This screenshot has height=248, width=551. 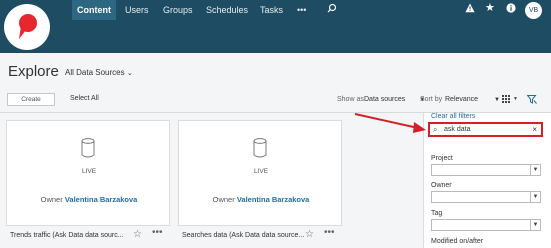 What do you see at coordinates (271, 10) in the screenshot?
I see `nav-tasks: Tasks` at bounding box center [271, 10].